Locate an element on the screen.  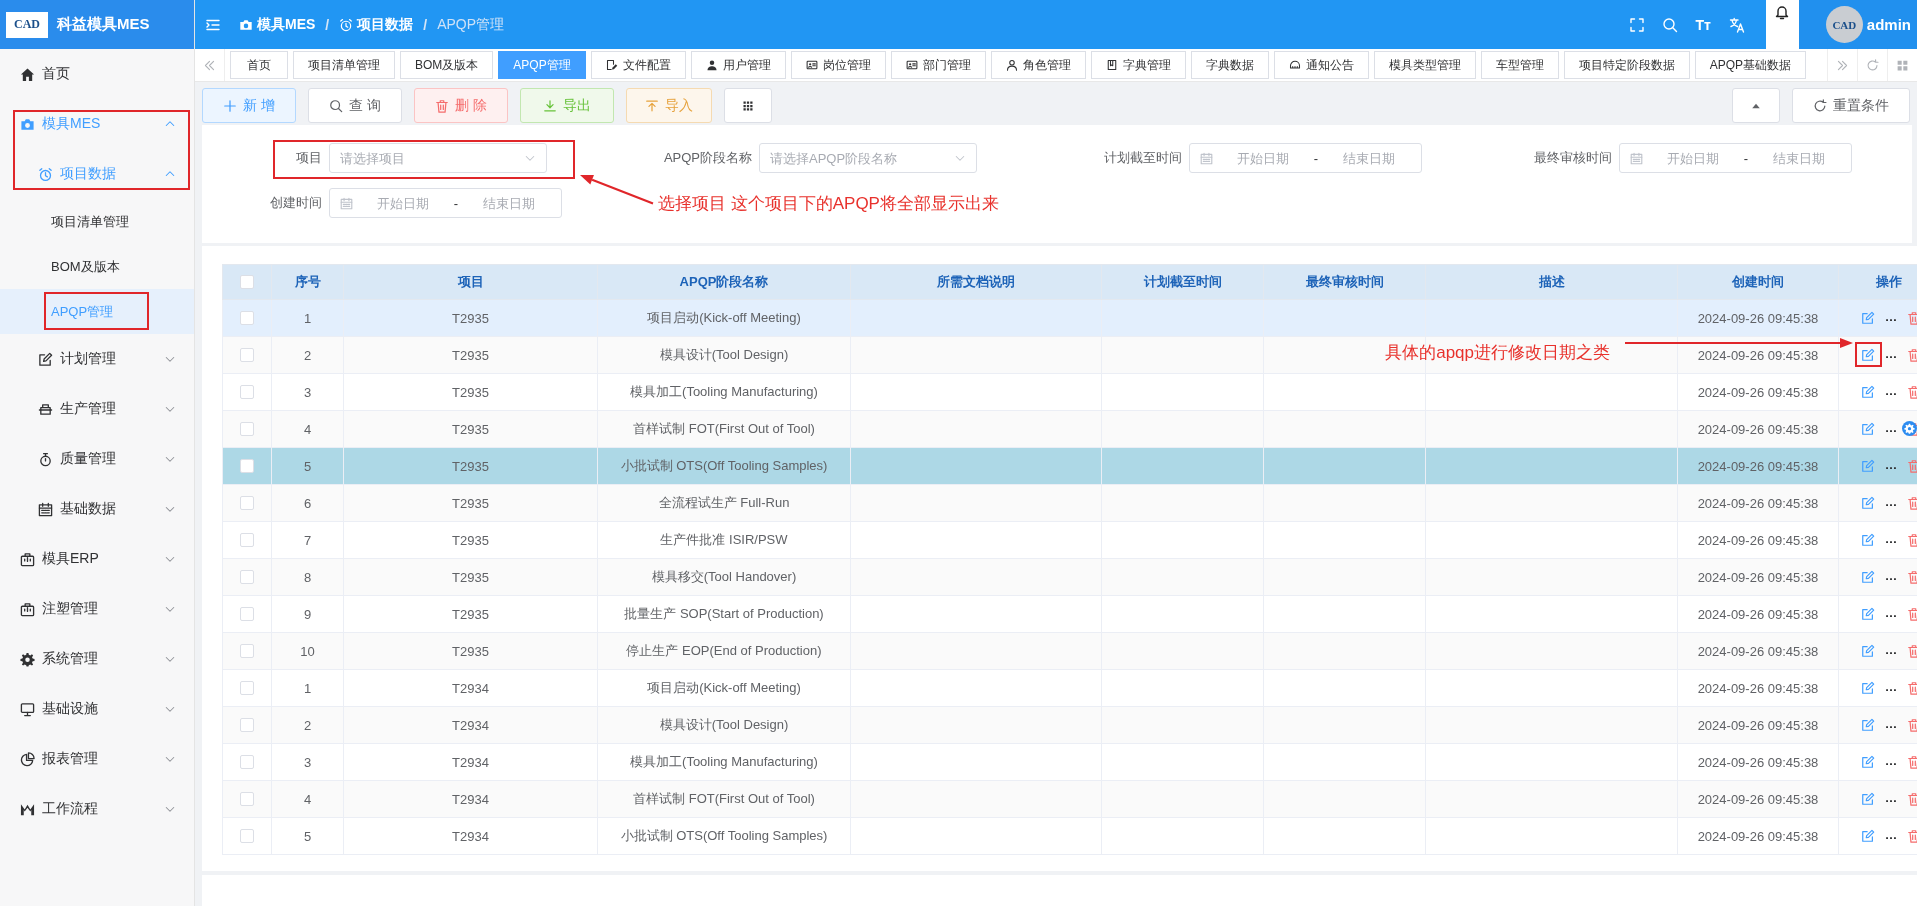
reset-button: 重置条件 is located at coordinates (1851, 105).